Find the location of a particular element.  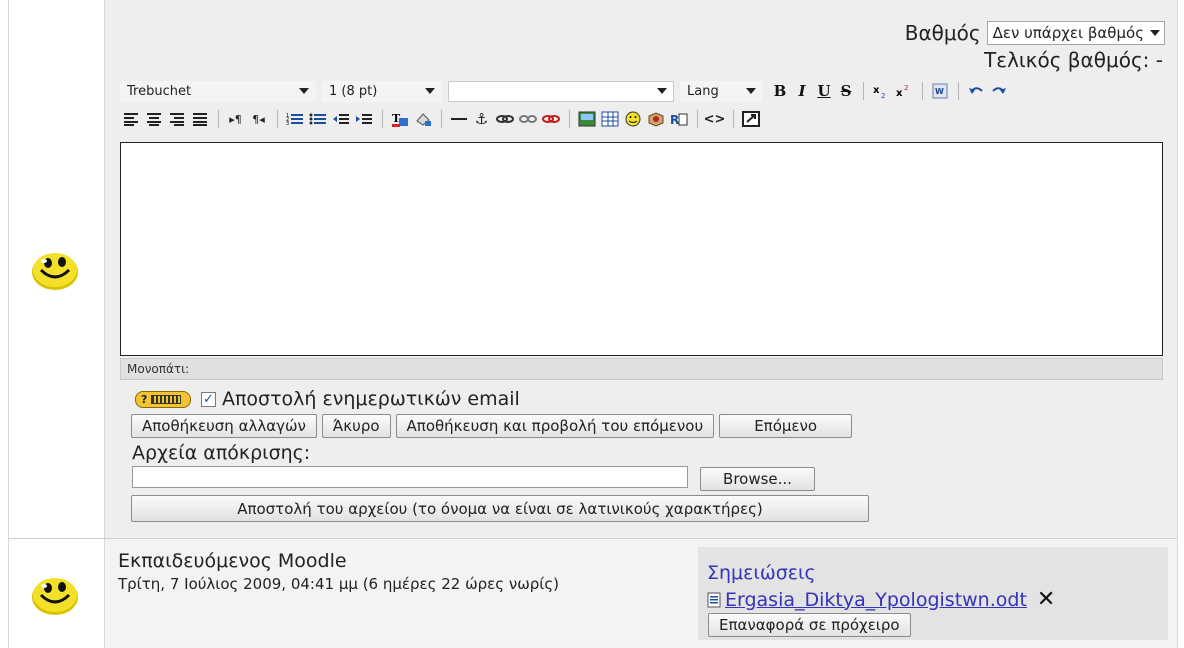

font-size-select: 1 (8 pt) is located at coordinates (382, 91).